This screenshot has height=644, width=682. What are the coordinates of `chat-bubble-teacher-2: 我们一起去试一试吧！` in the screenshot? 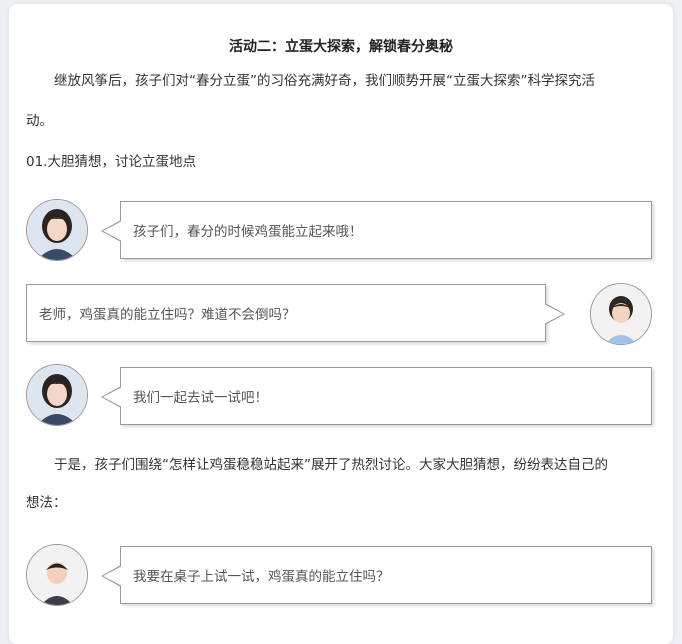 It's located at (376, 396).